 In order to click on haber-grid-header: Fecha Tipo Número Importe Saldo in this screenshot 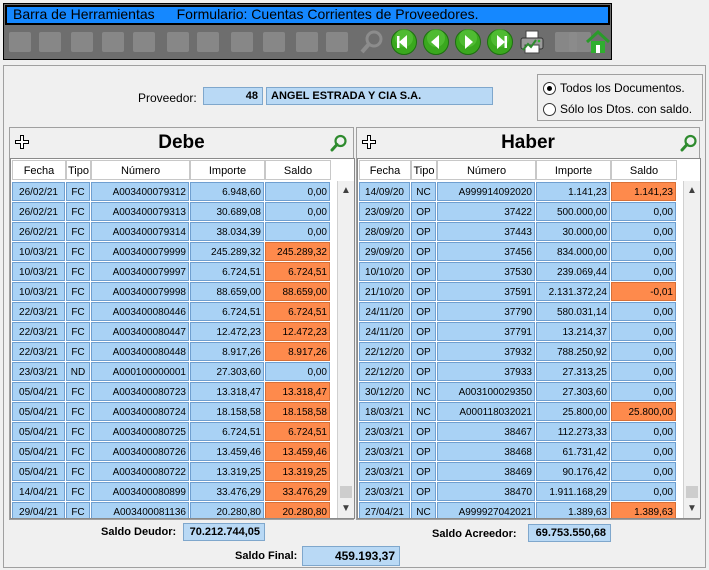, I will do `click(518, 170)`.